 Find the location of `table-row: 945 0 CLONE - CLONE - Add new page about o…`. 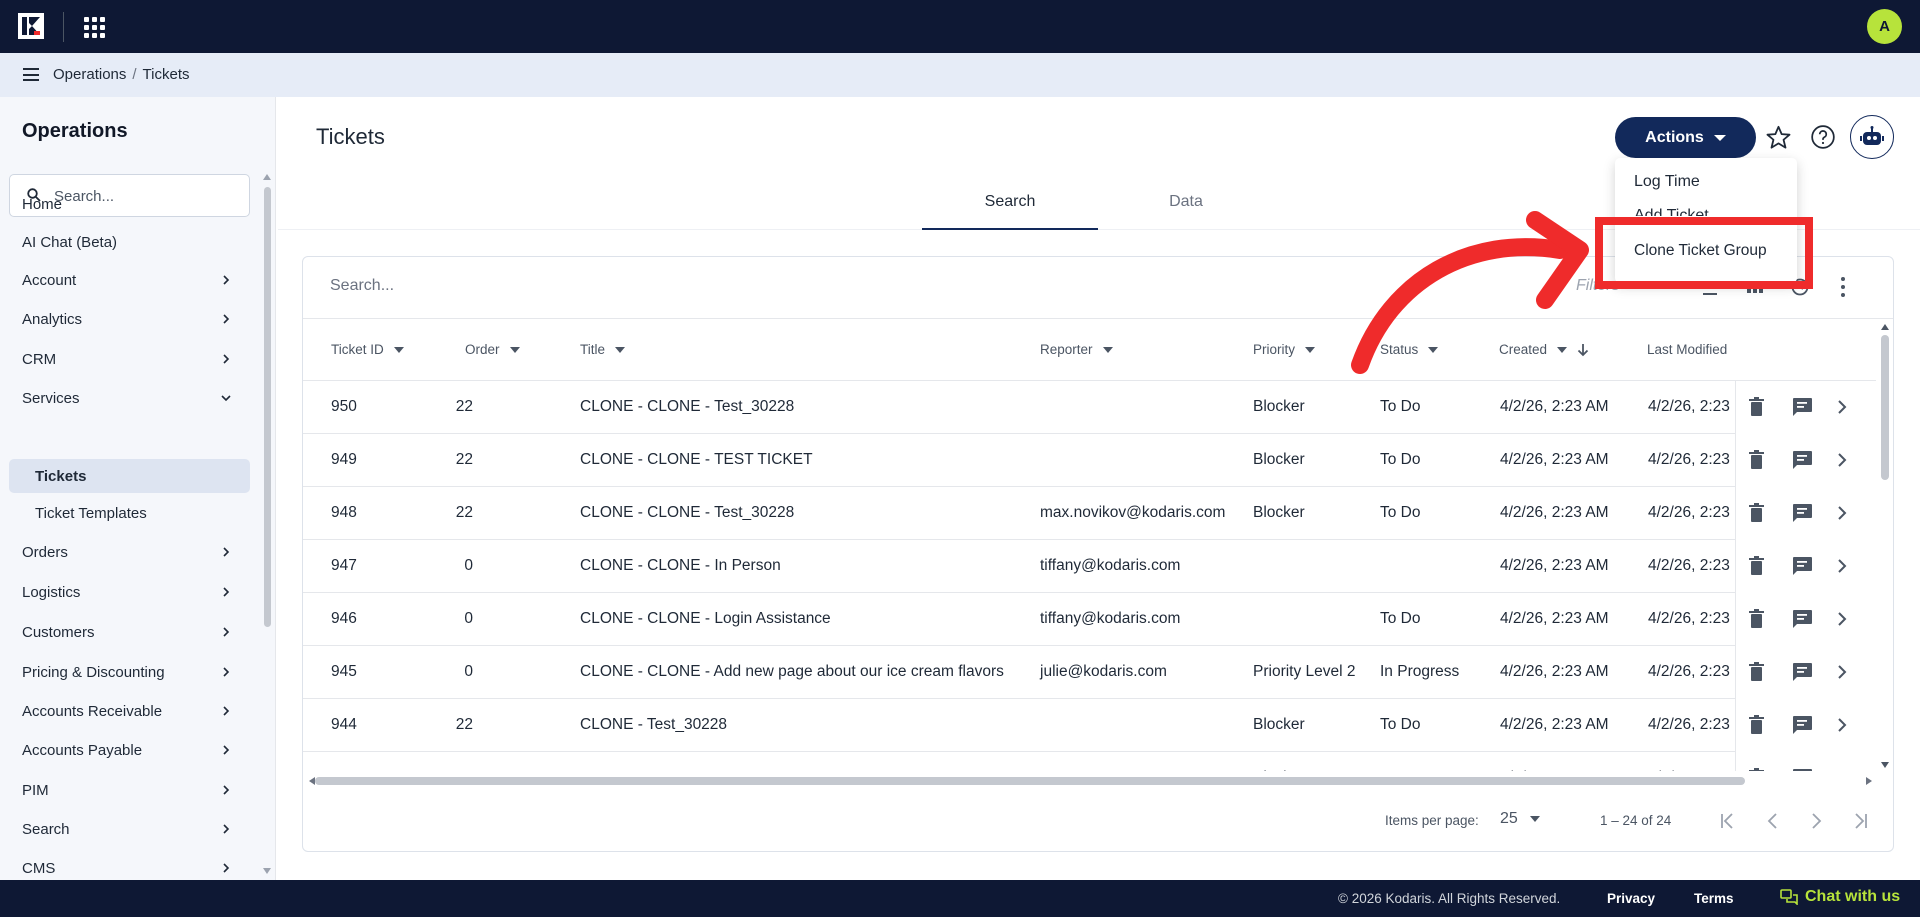

table-row: 945 0 CLONE - CLONE - Add new page about o… is located at coordinates (1089, 672).